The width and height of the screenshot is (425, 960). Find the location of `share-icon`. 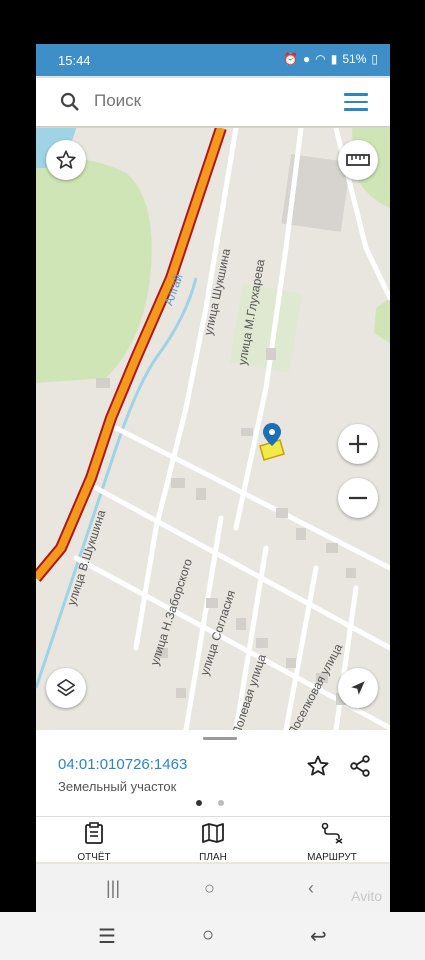

share-icon is located at coordinates (360, 766).